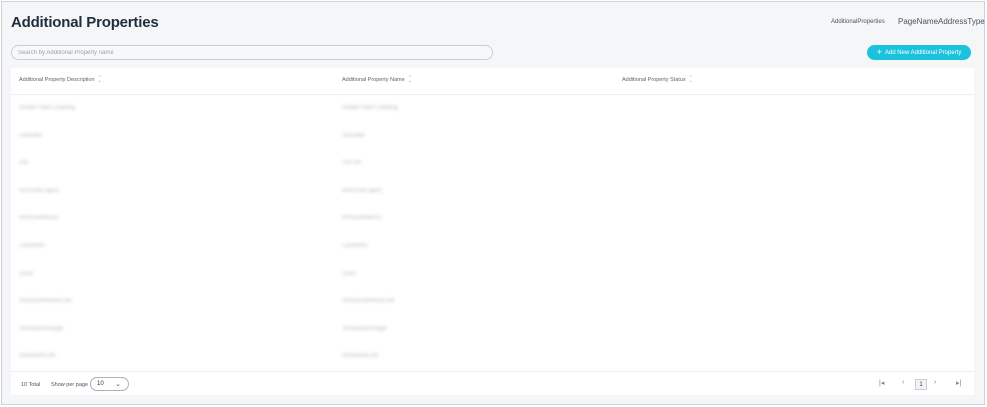  Describe the element at coordinates (85, 22) in the screenshot. I see `page-title: Additional Properties` at that location.